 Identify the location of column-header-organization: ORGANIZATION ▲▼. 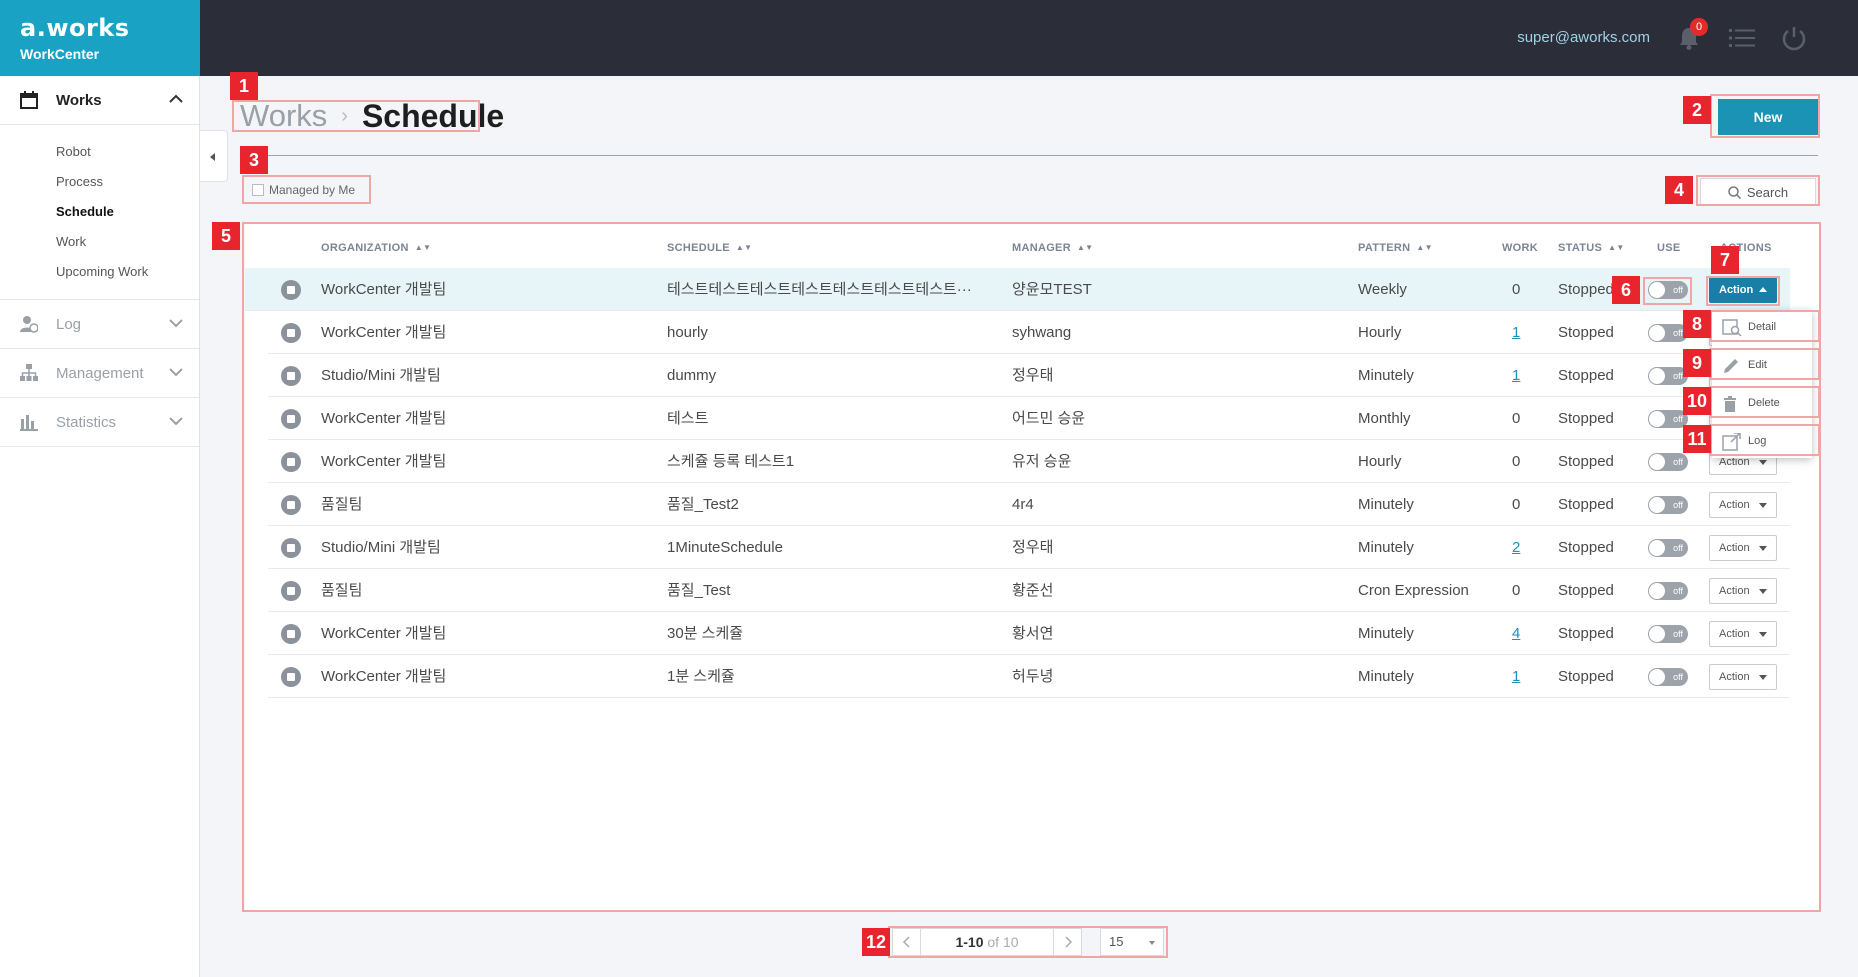
(376, 248).